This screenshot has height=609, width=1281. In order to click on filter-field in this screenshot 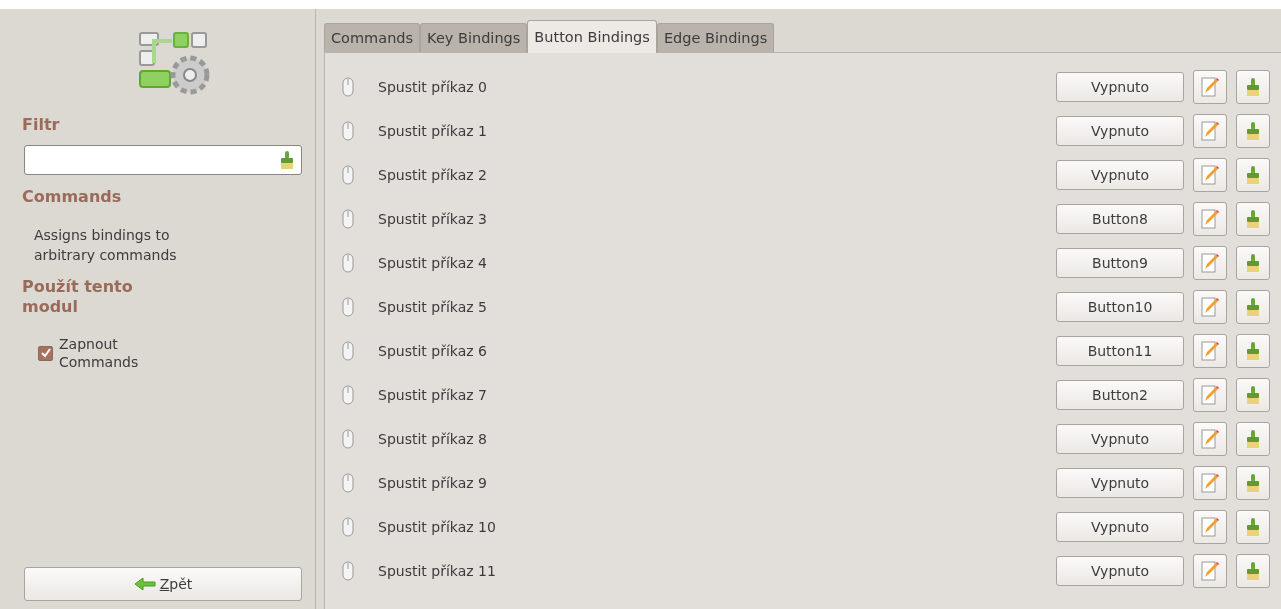, I will do `click(163, 160)`.